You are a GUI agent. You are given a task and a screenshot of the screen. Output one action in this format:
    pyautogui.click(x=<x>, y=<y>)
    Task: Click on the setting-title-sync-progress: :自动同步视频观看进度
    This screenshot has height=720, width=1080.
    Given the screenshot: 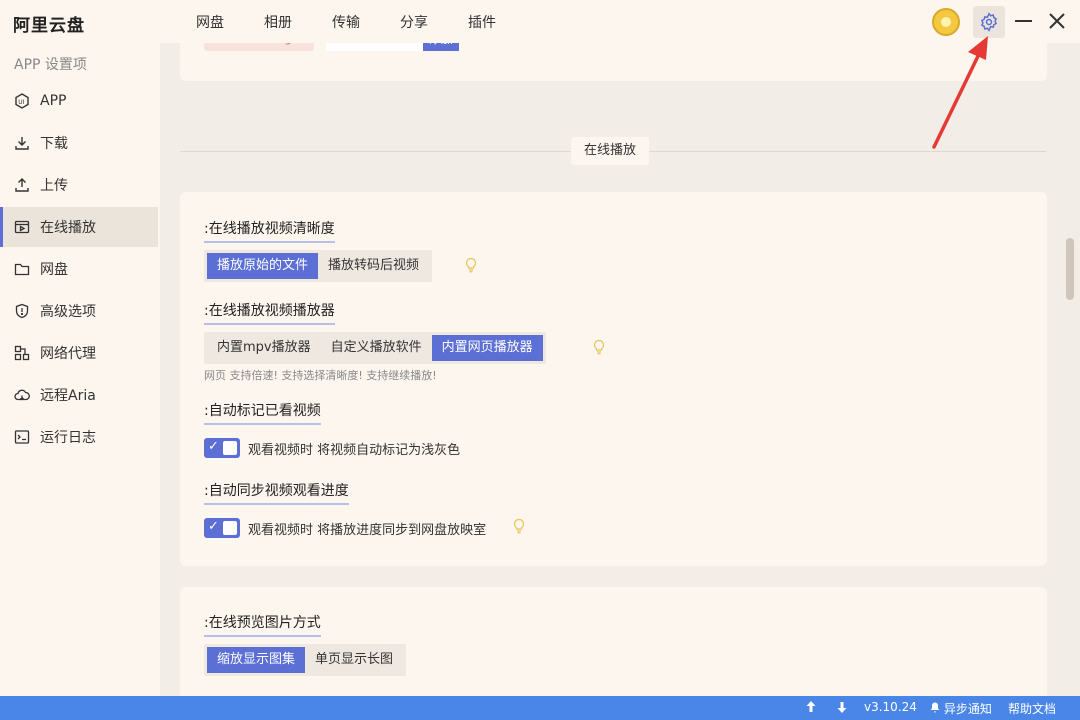 What is the action you would take?
    pyautogui.click(x=276, y=492)
    